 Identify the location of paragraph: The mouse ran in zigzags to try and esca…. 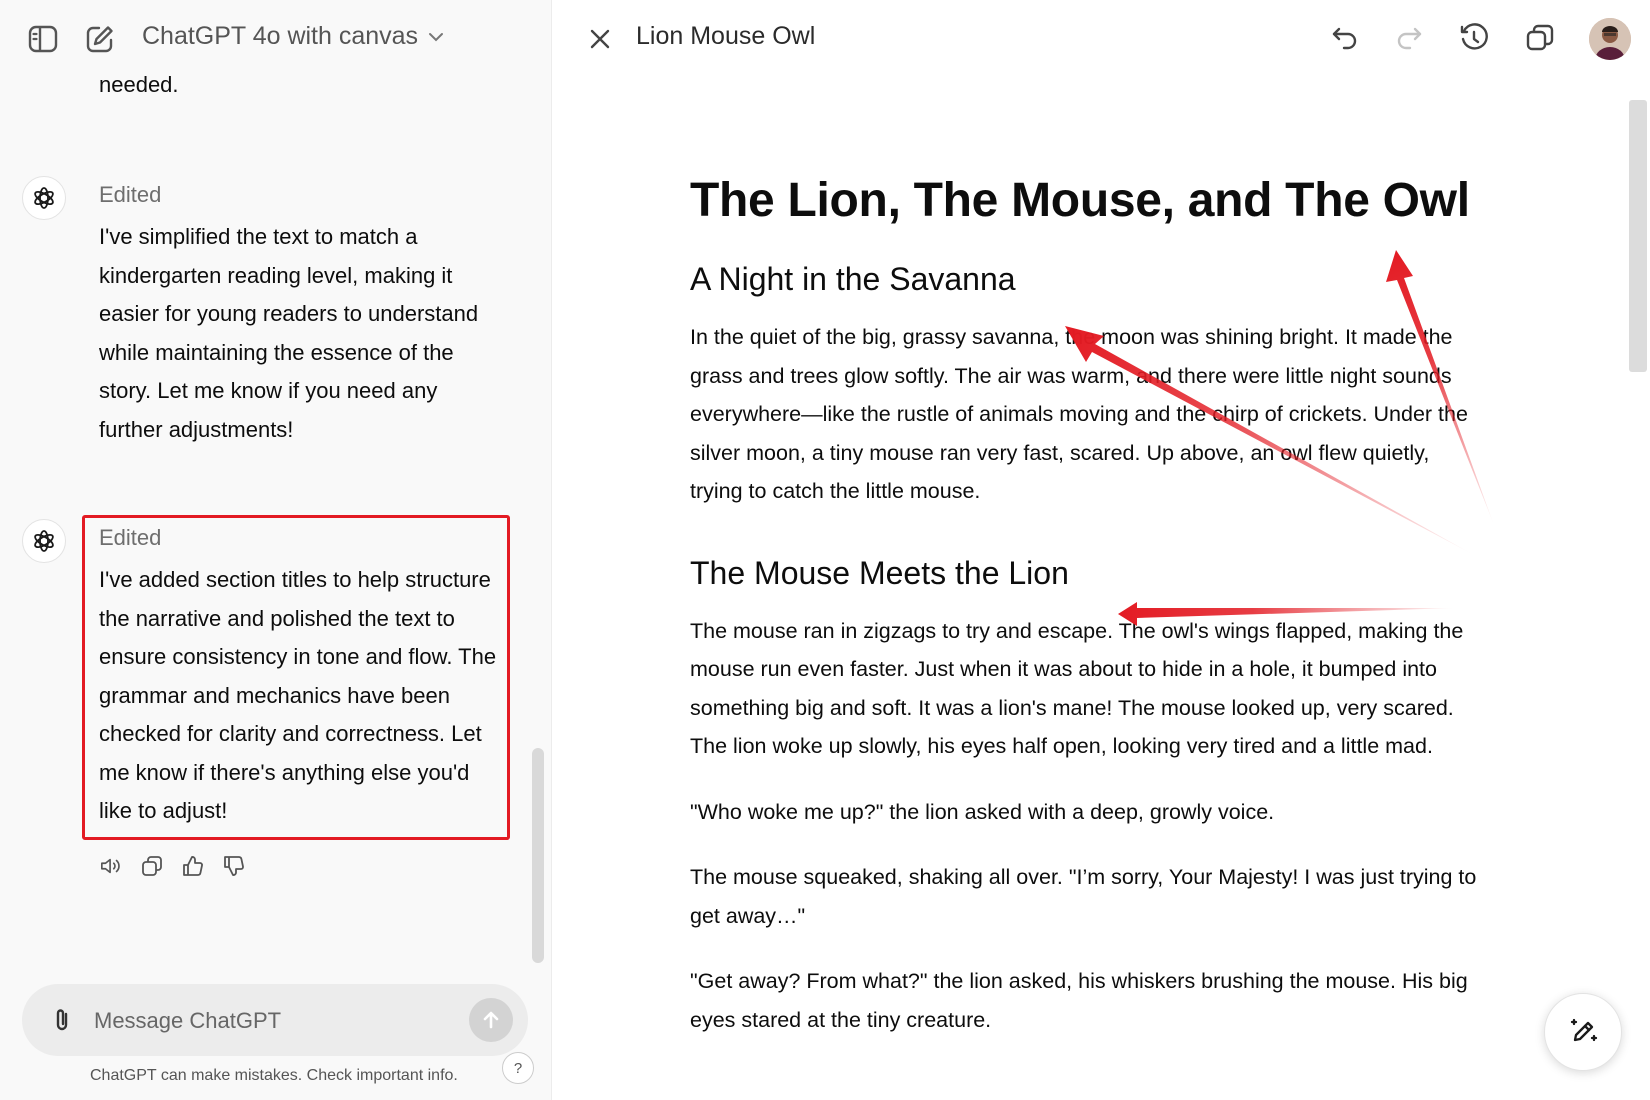
(1090, 689).